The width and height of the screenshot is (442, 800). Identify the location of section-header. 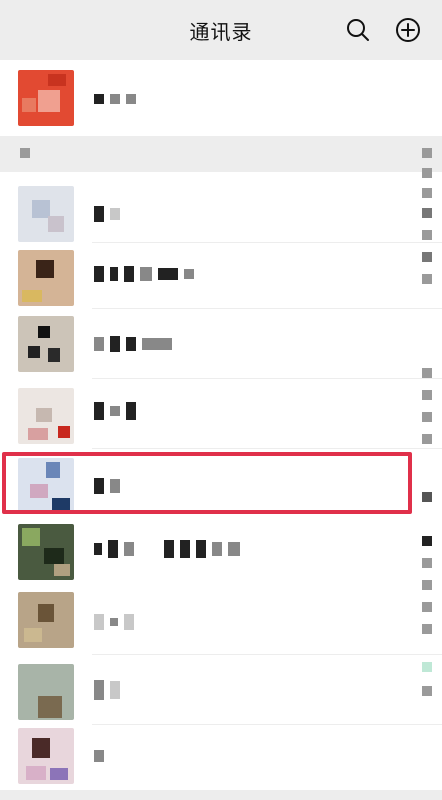
(221, 154).